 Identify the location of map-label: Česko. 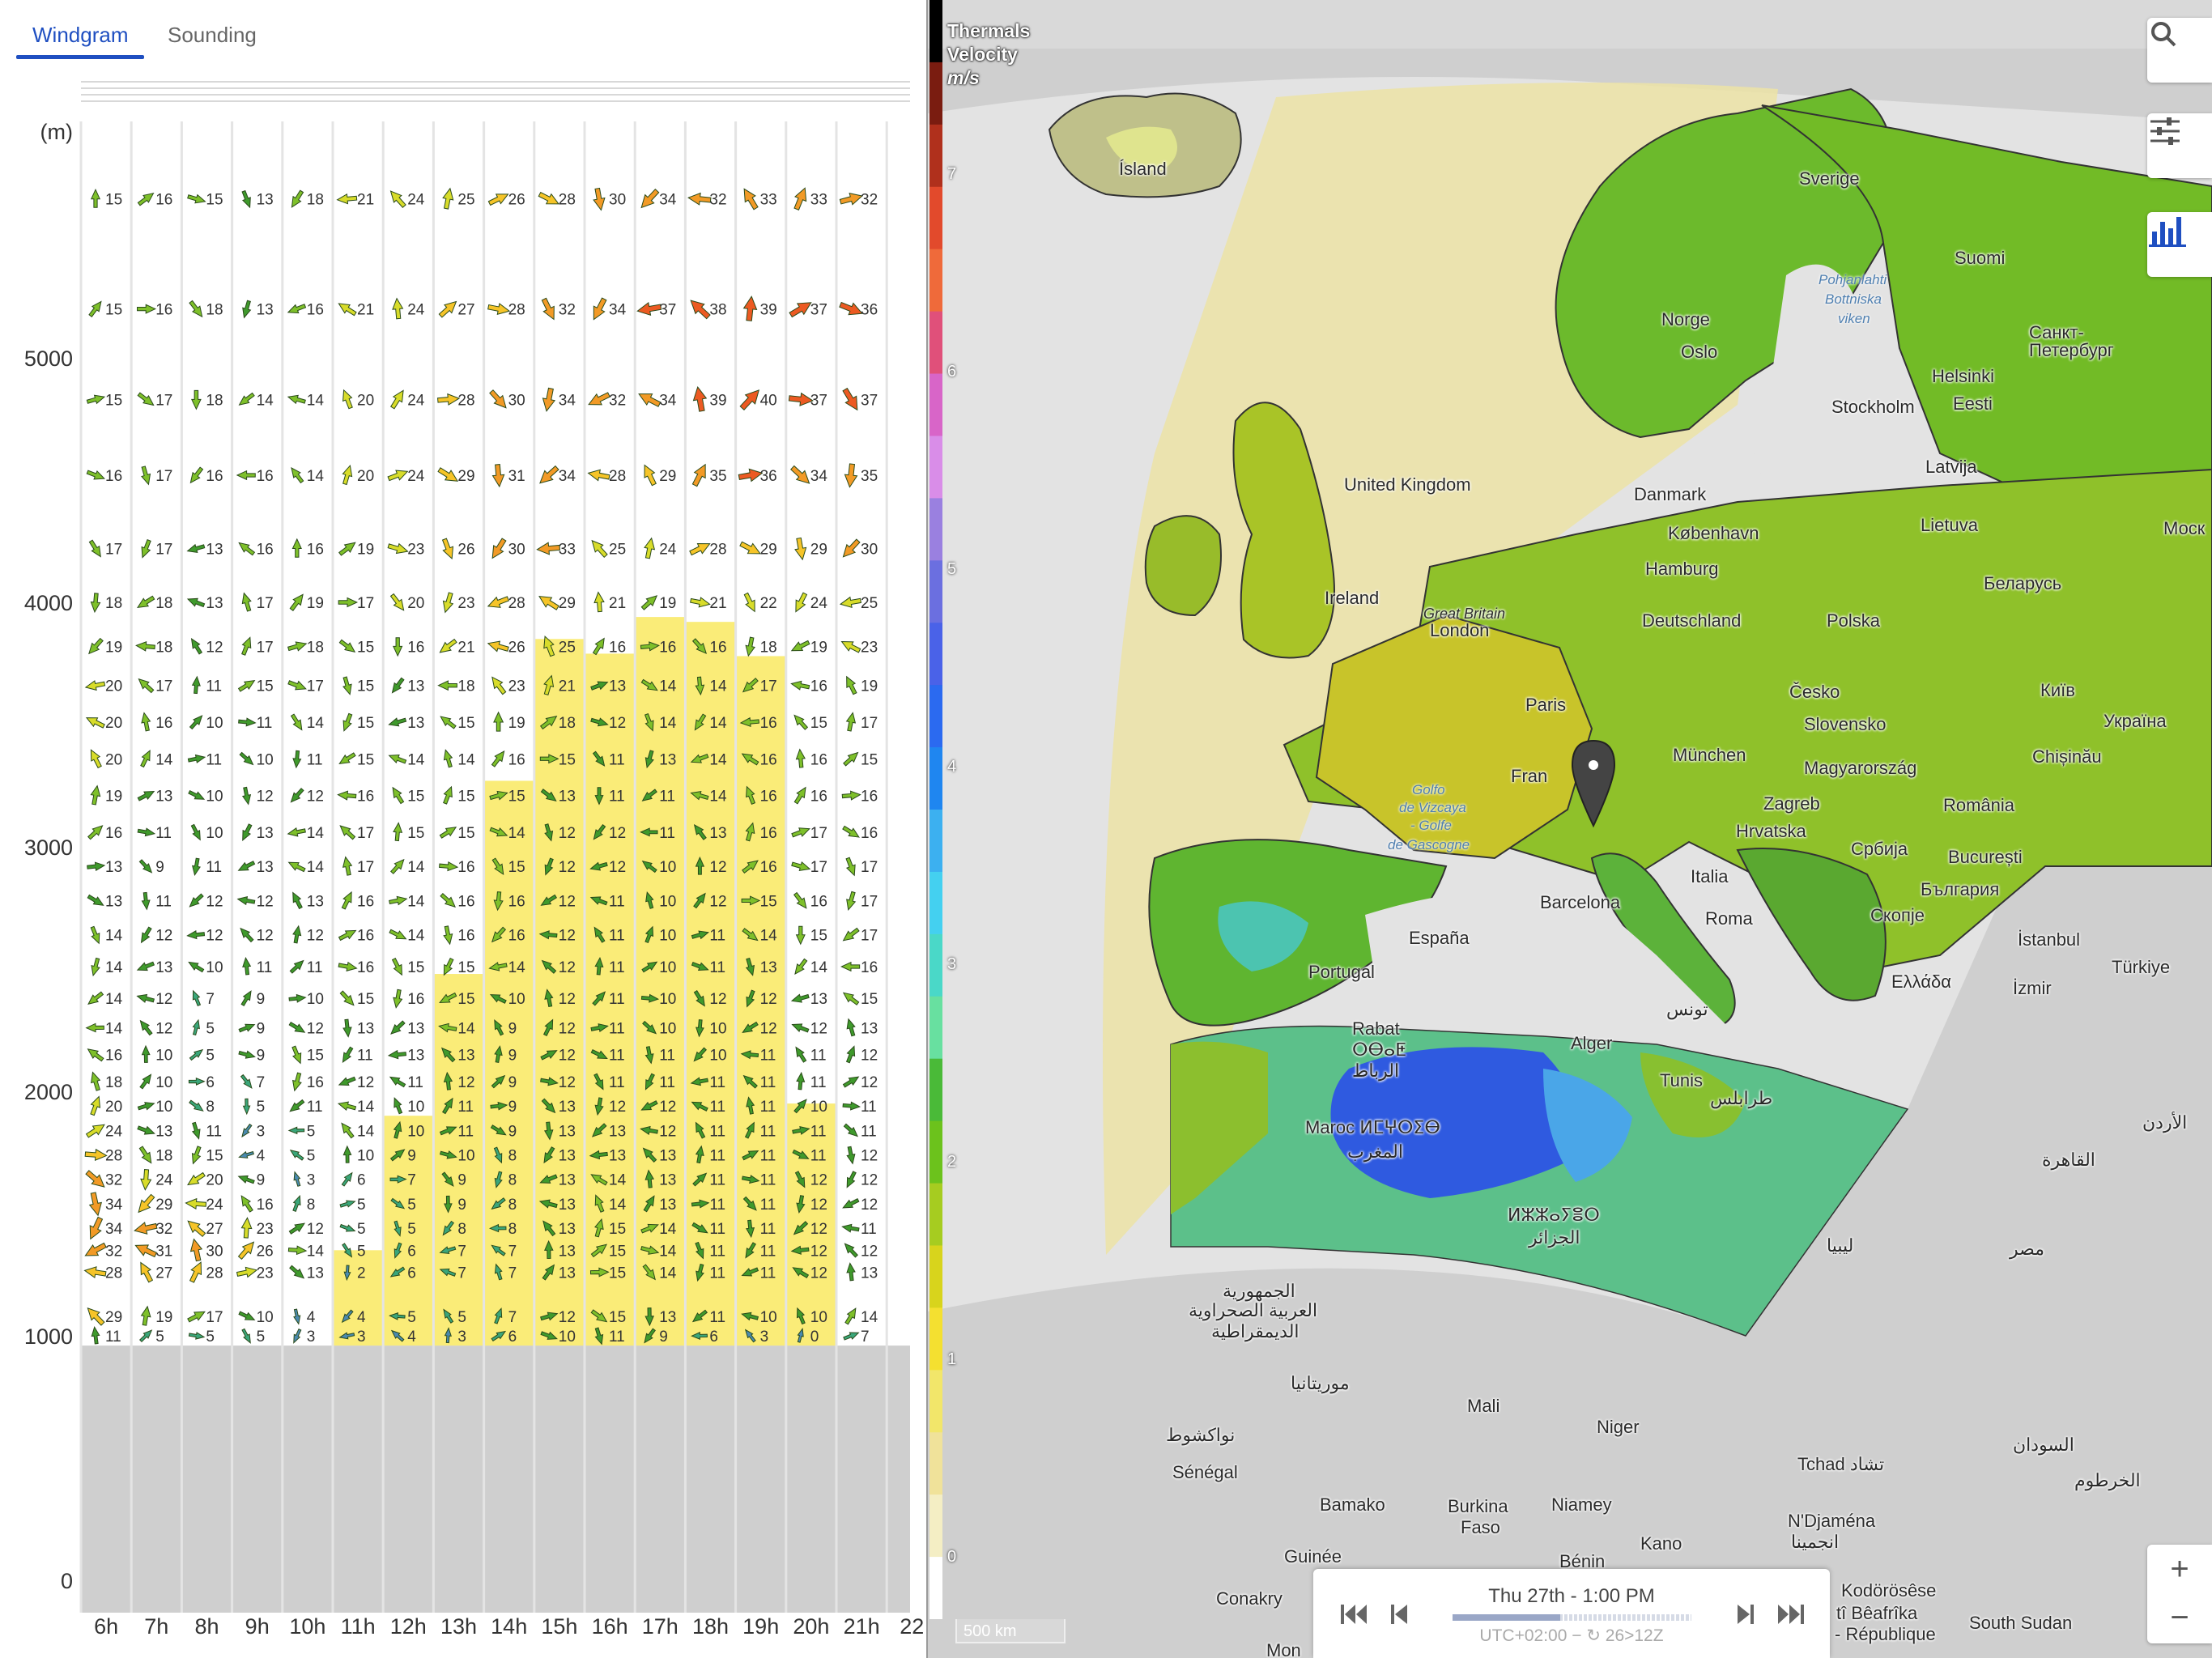
(1814, 692).